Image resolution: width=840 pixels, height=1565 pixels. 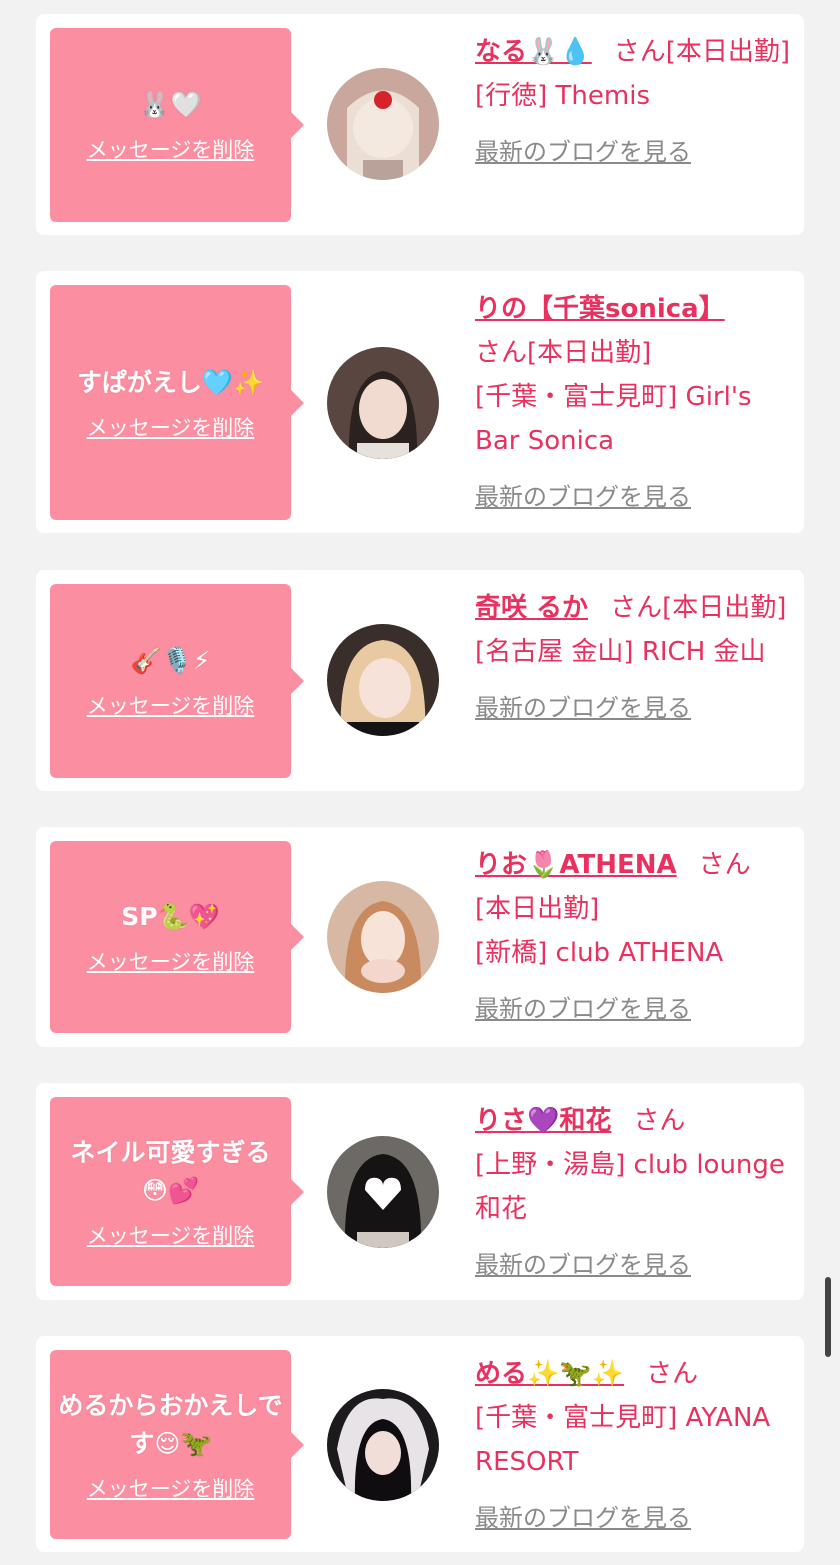 I want to click on message-text: SP🐍💖, so click(x=170, y=916).